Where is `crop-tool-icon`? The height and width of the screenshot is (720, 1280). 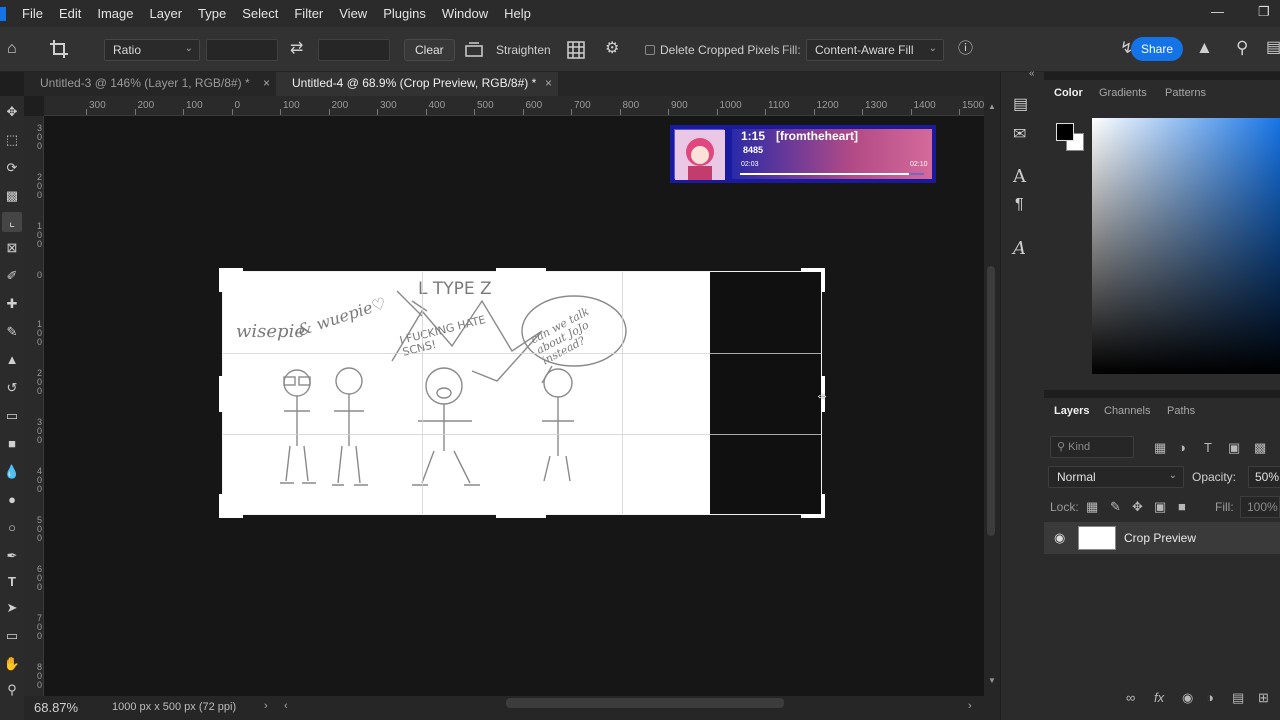 crop-tool-icon is located at coordinates (59, 49).